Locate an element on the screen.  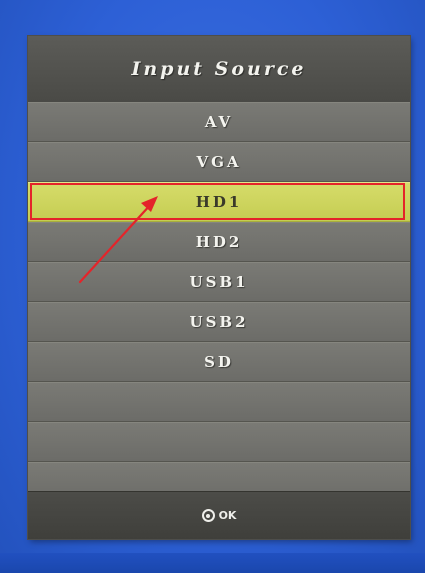
source-item-label: VGA is located at coordinates (219, 162).